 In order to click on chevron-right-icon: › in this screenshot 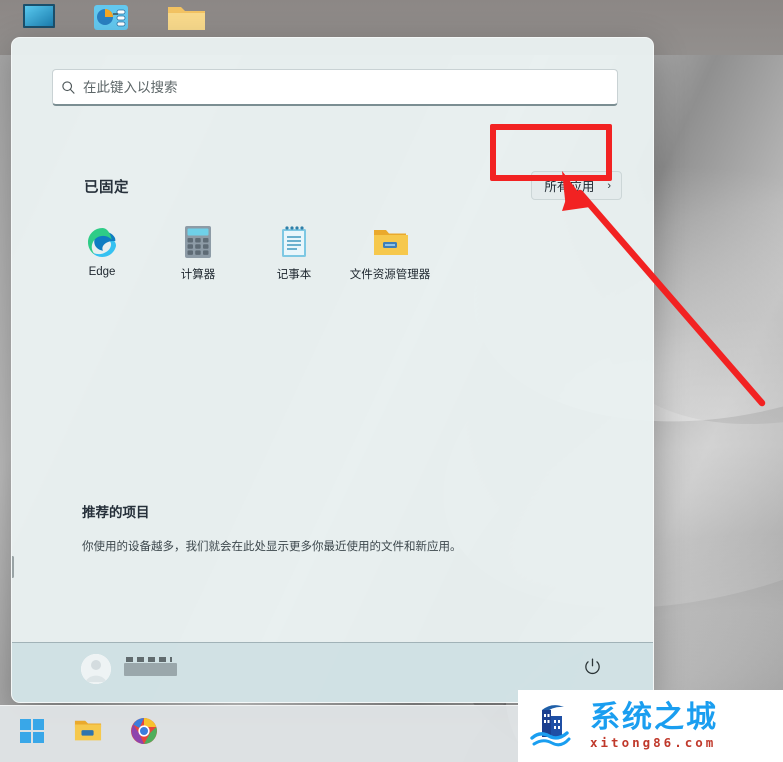, I will do `click(609, 185)`.